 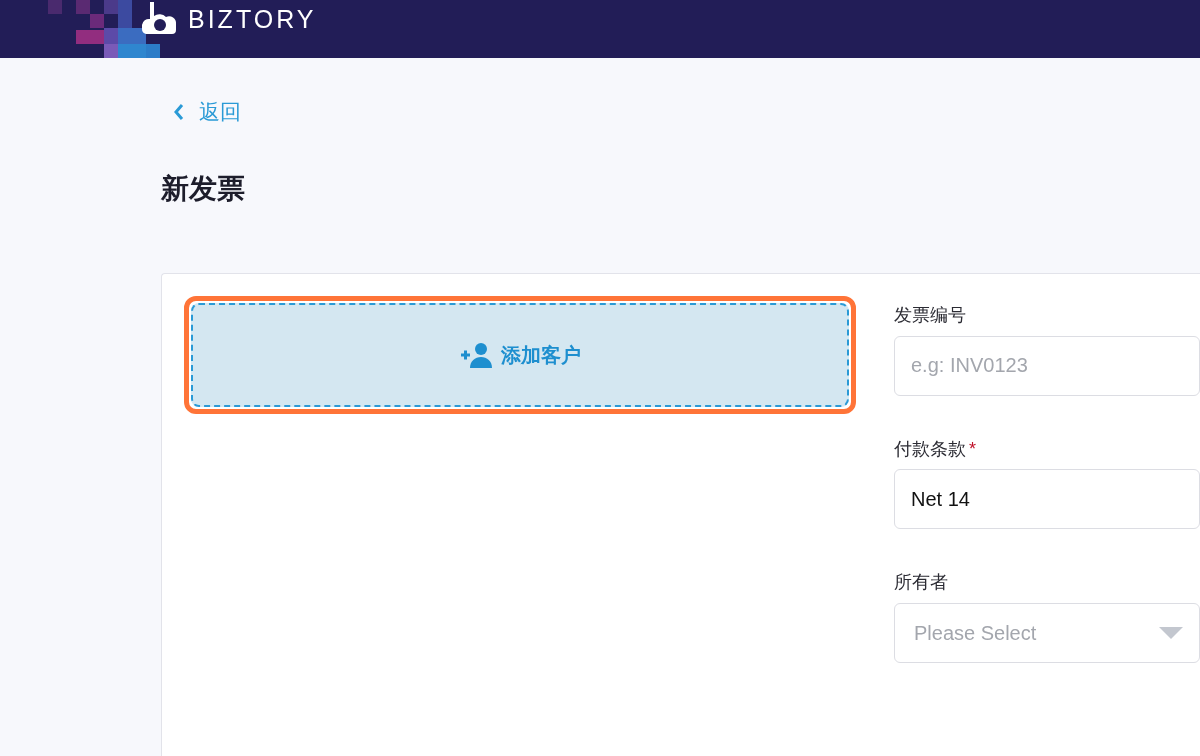 I want to click on field-label: 付款条款 *, so click(x=935, y=449).